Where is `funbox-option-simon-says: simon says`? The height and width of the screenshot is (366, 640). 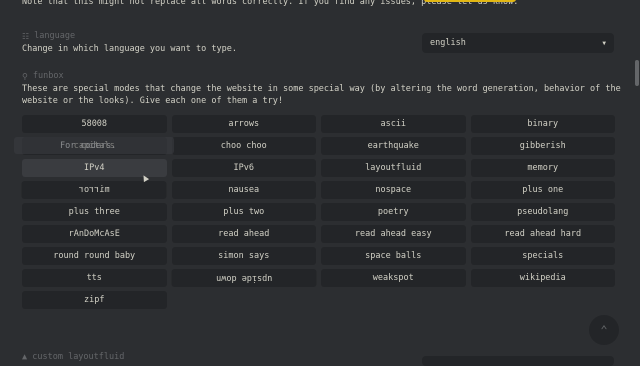
funbox-option-simon-says: simon says is located at coordinates (243, 256).